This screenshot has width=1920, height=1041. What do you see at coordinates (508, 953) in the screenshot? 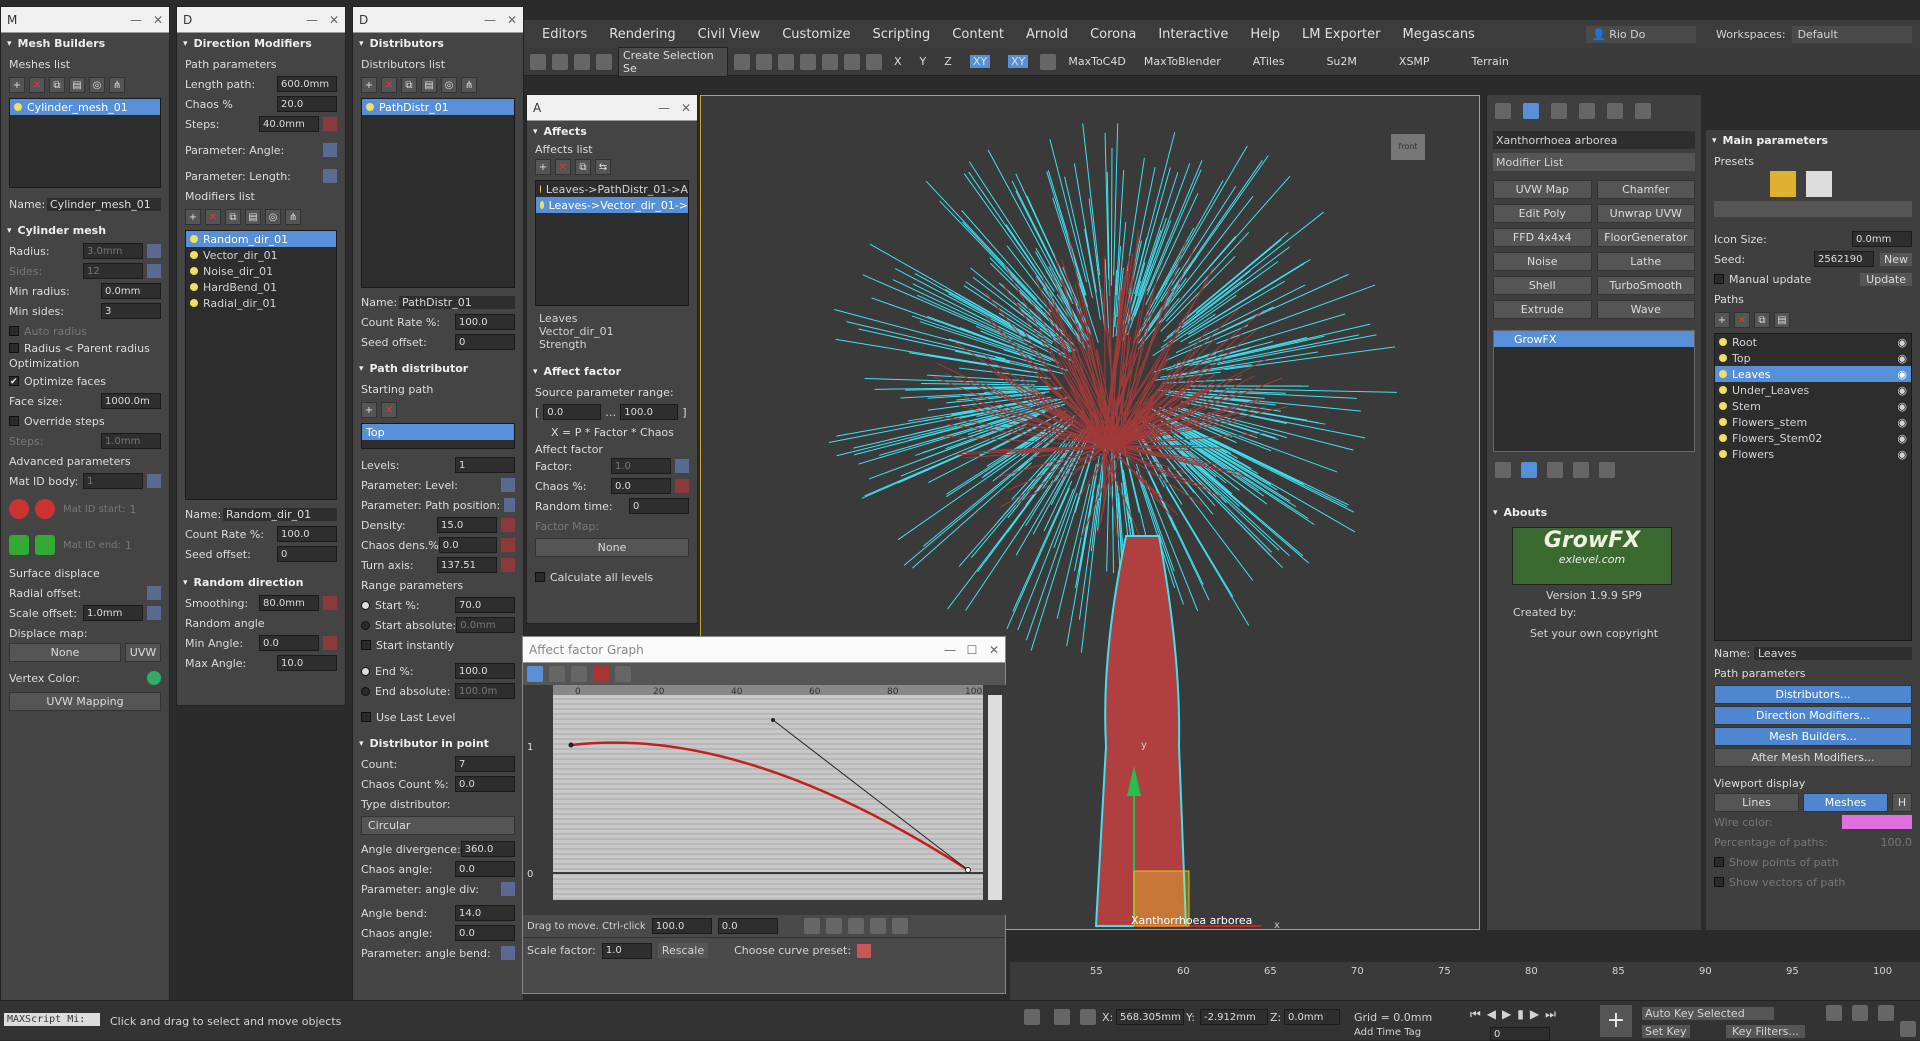
I see `param-angle-bend-icon` at bounding box center [508, 953].